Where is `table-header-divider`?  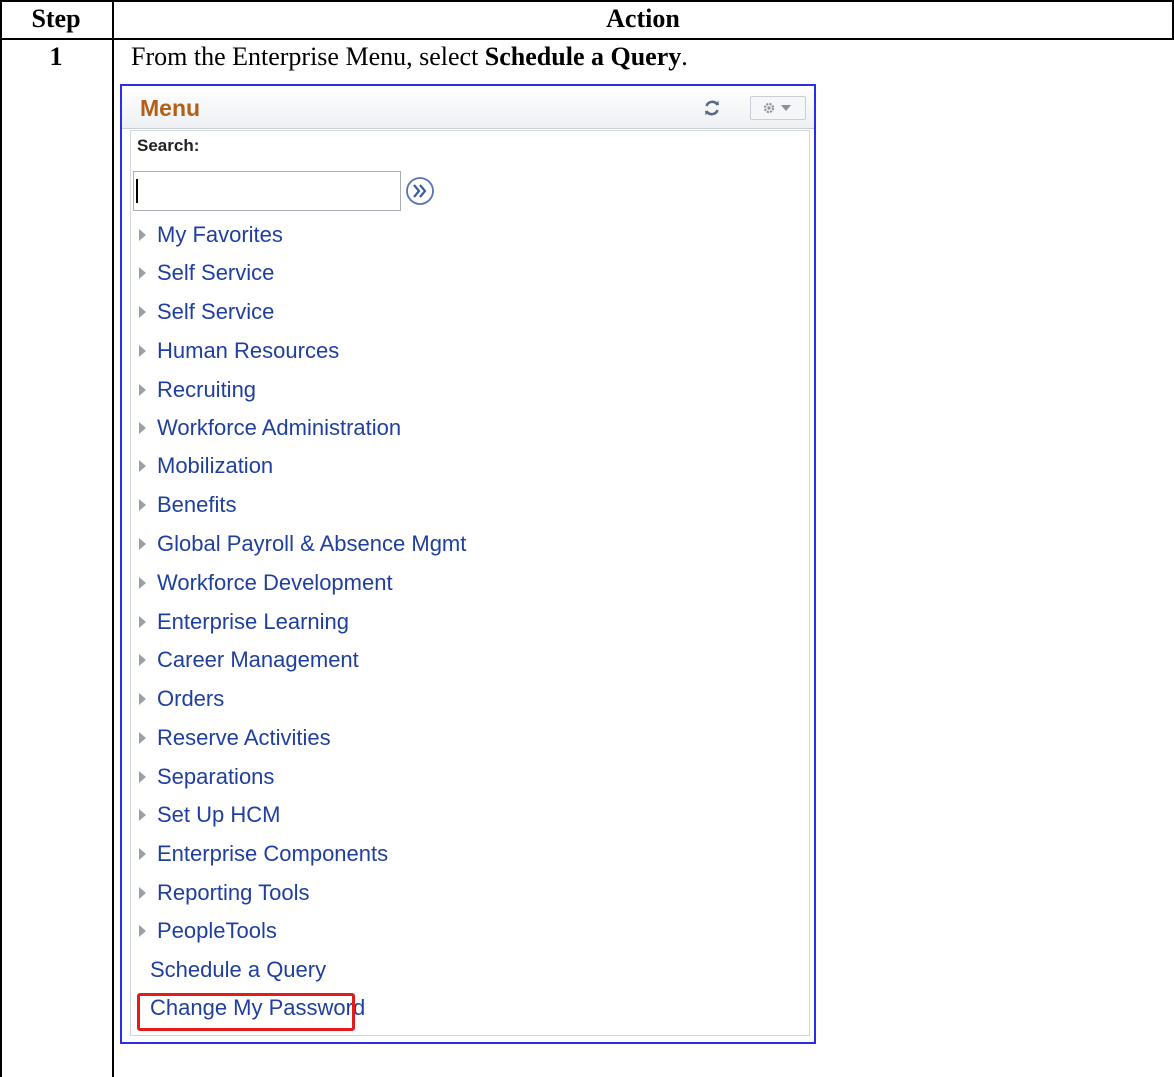 table-header-divider is located at coordinates (587, 39).